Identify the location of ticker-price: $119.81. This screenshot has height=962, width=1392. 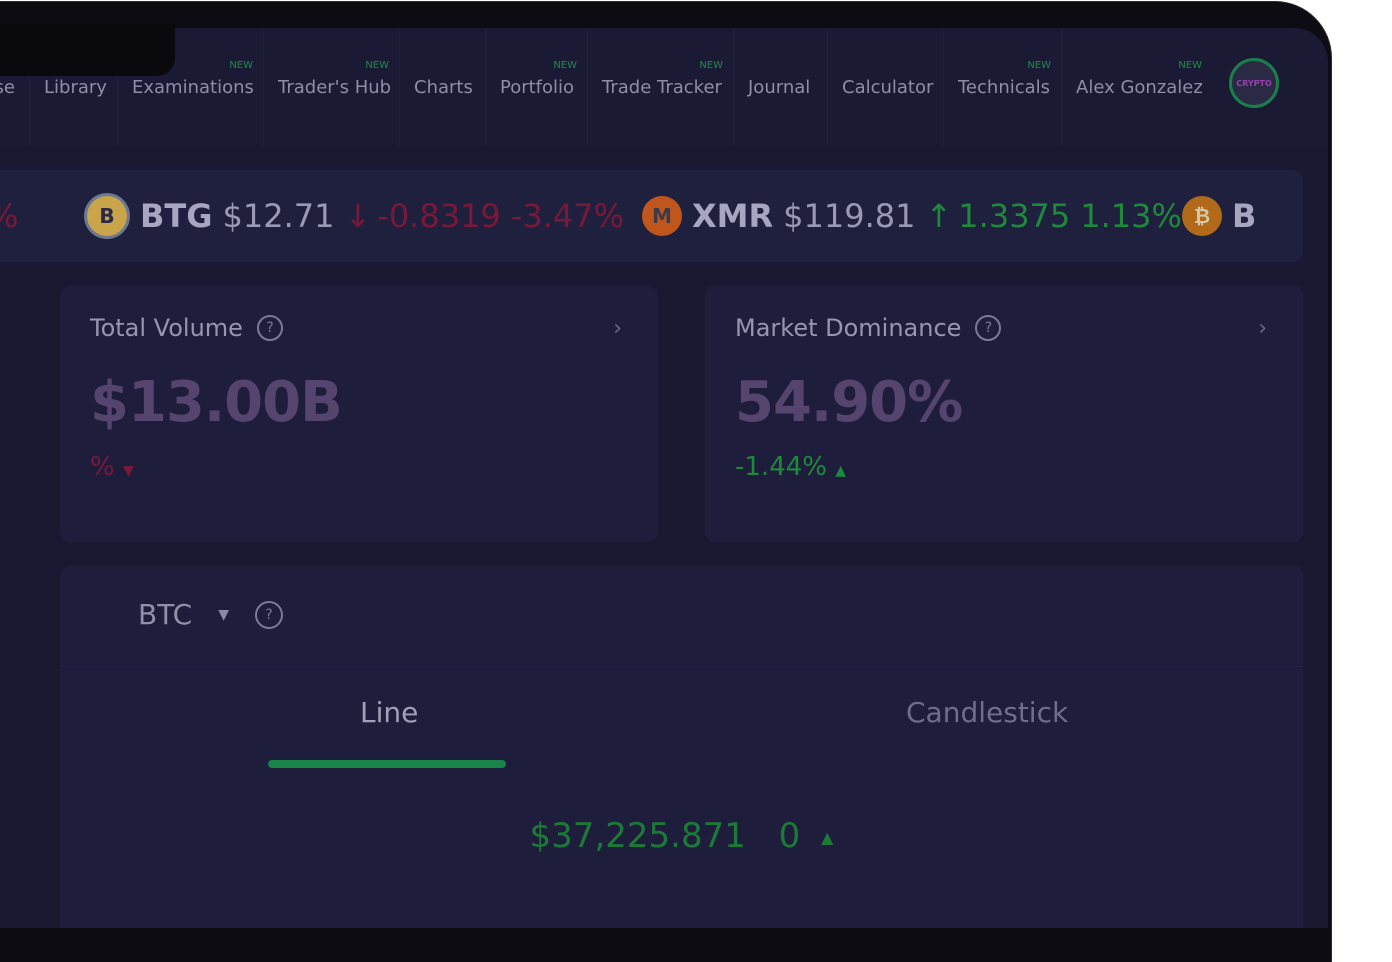
(849, 216).